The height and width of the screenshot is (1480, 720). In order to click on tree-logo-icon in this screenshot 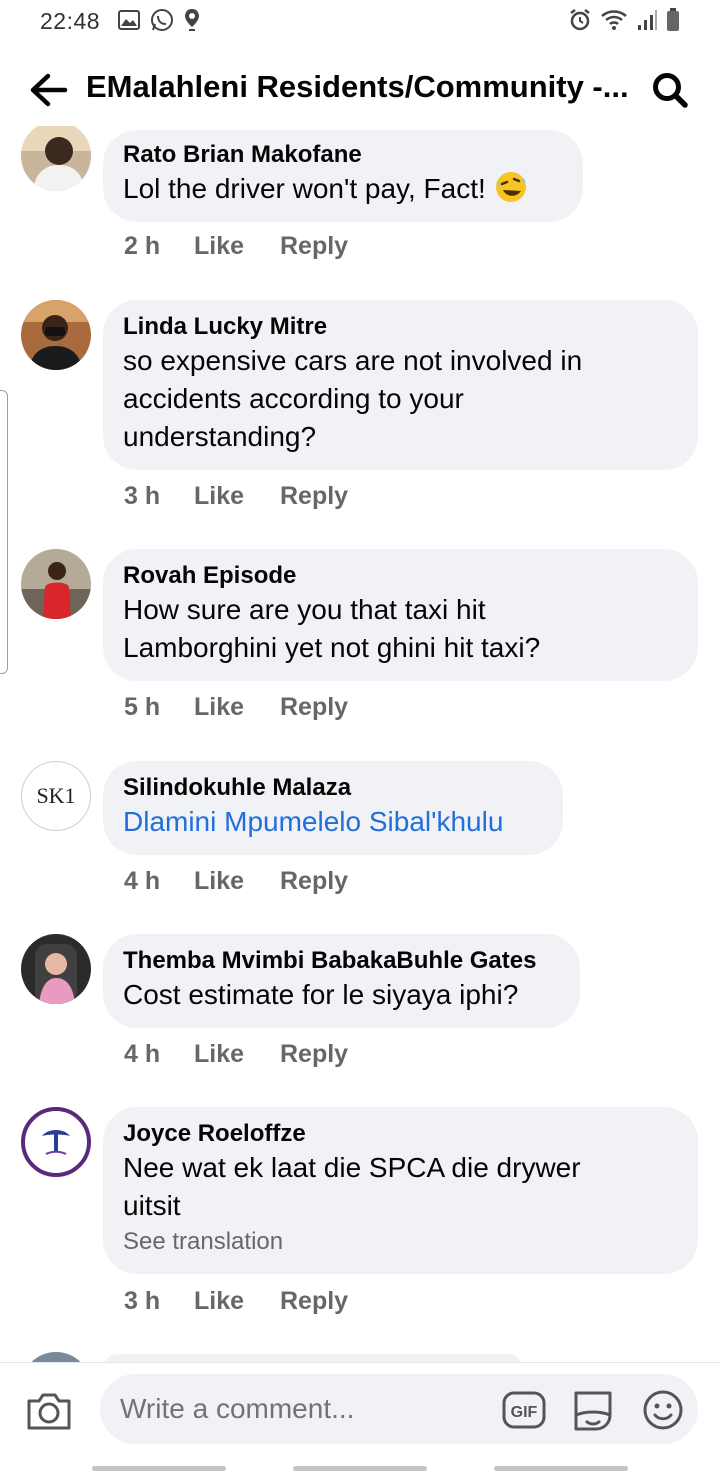, I will do `click(56, 1142)`.